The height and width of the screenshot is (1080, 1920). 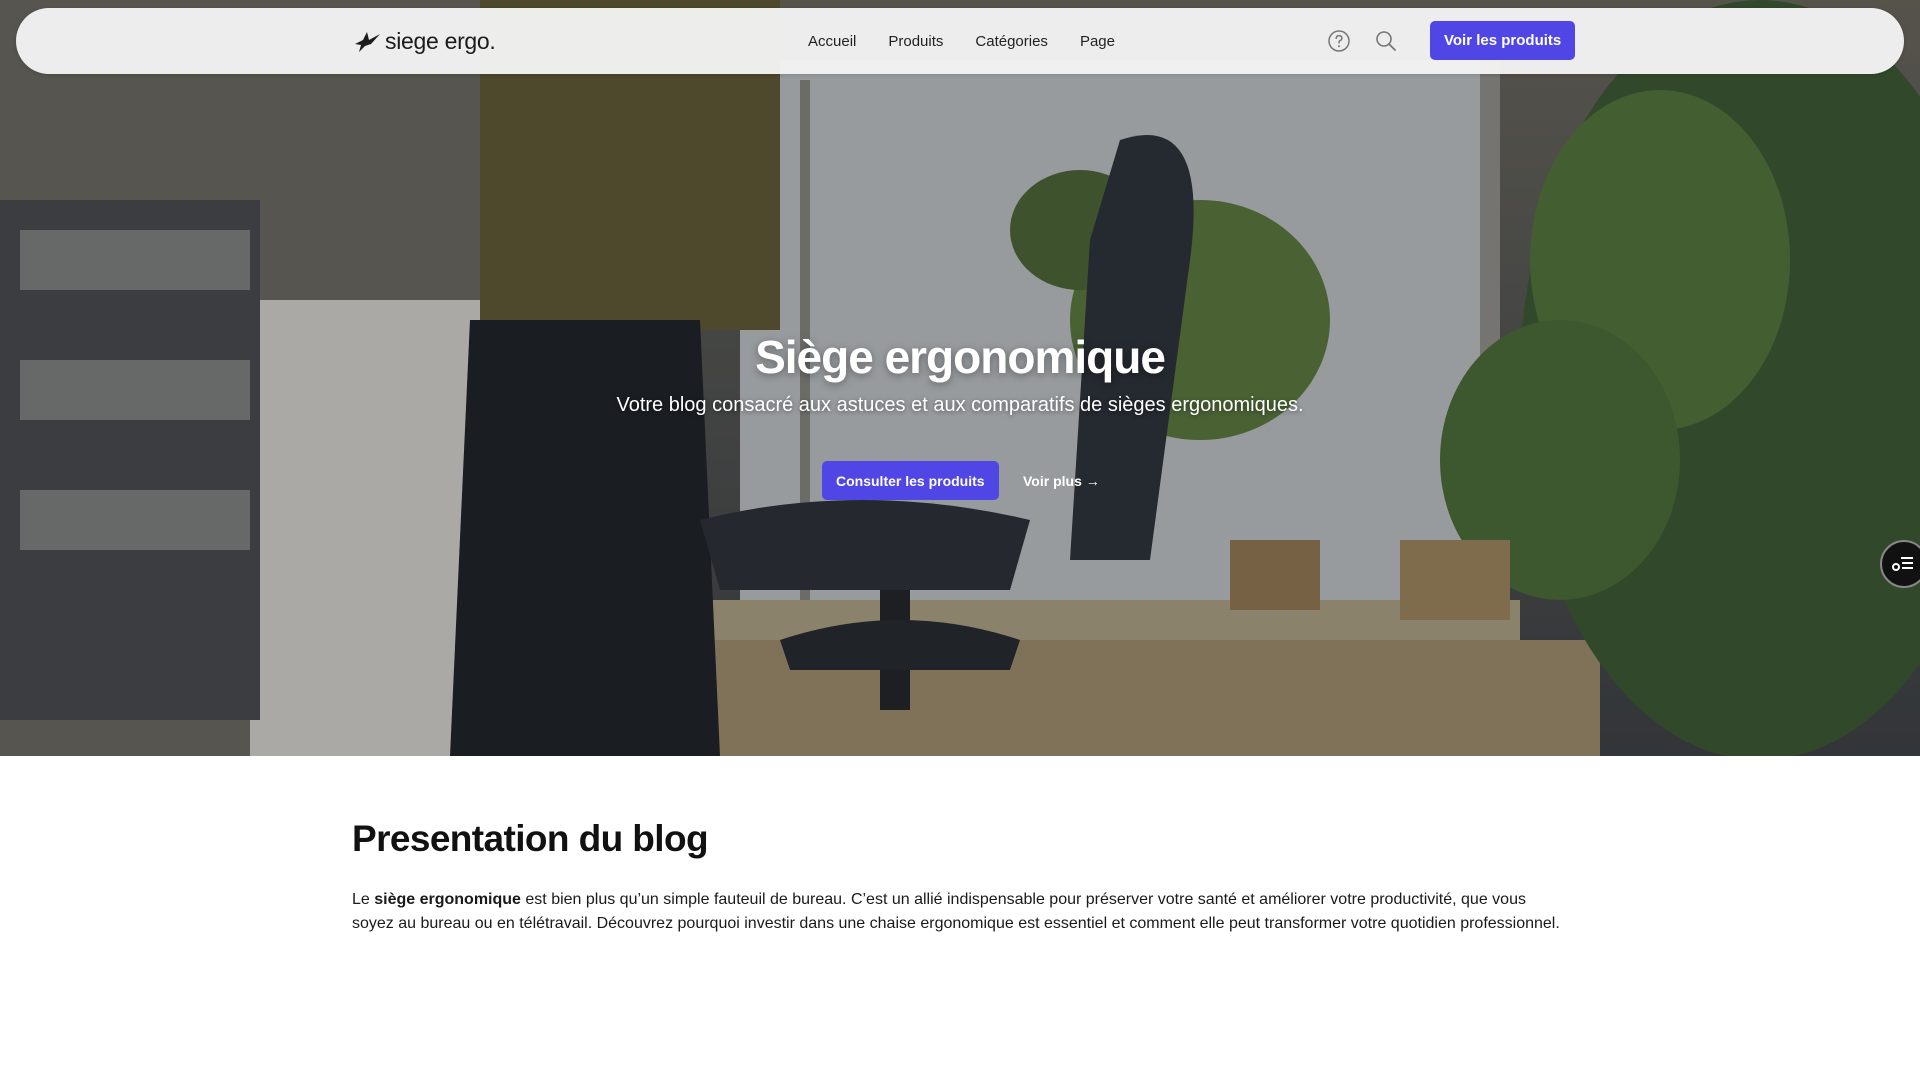 I want to click on help-circle-icon, so click(x=1339, y=41).